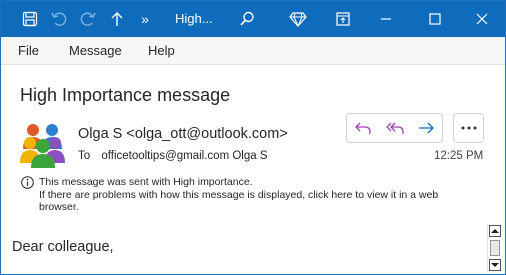  I want to click on more-options-icon, so click(468, 128).